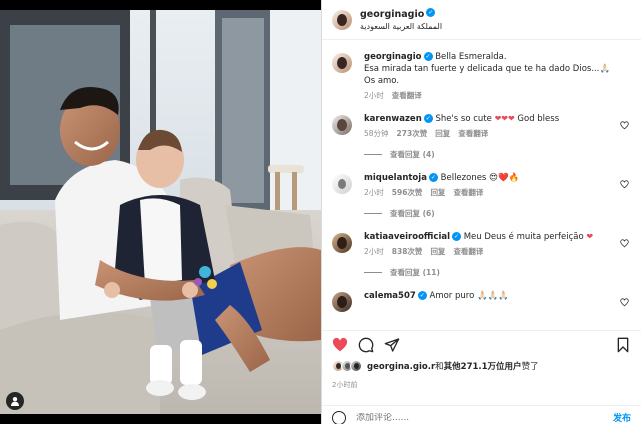 The width and height of the screenshot is (641, 424). What do you see at coordinates (523, 237) in the screenshot?
I see `comment-message: Meu Deus é muita perfeição` at bounding box center [523, 237].